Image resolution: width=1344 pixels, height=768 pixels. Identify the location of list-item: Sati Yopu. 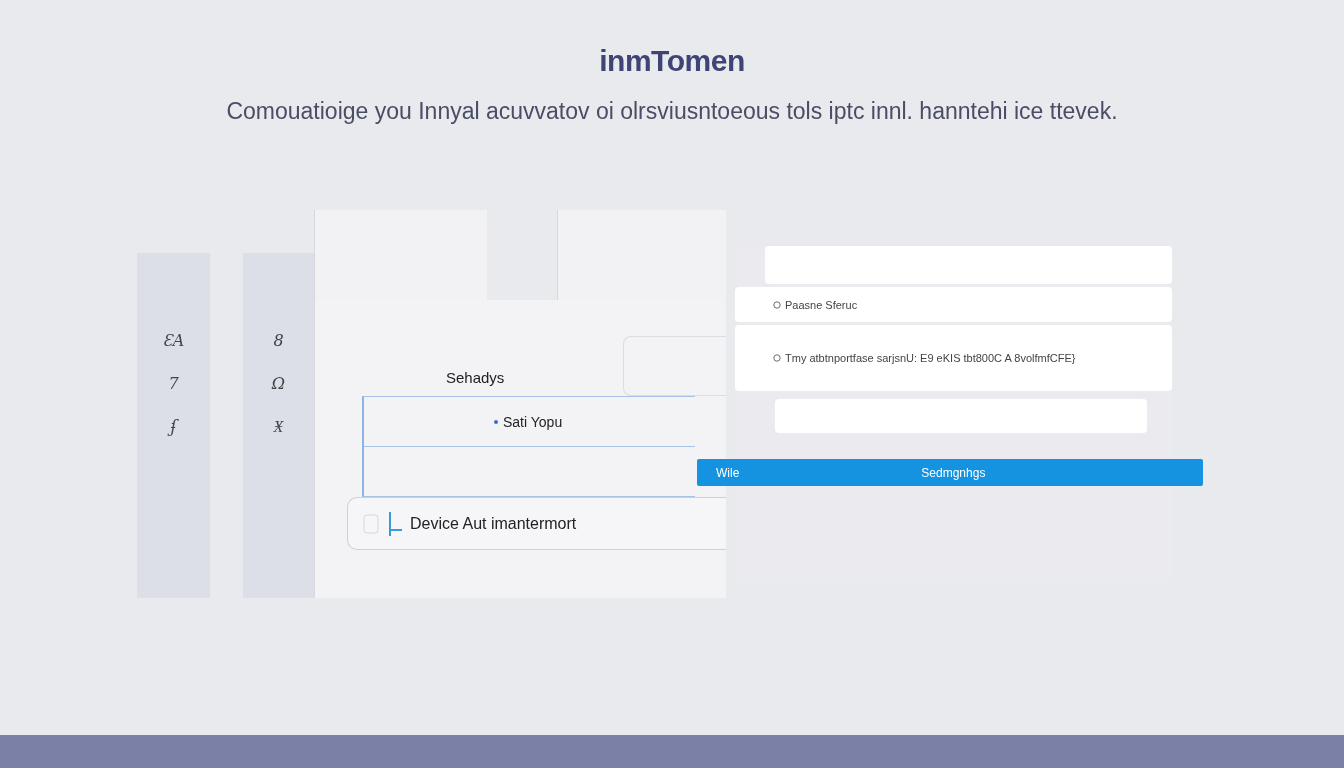
(529, 421).